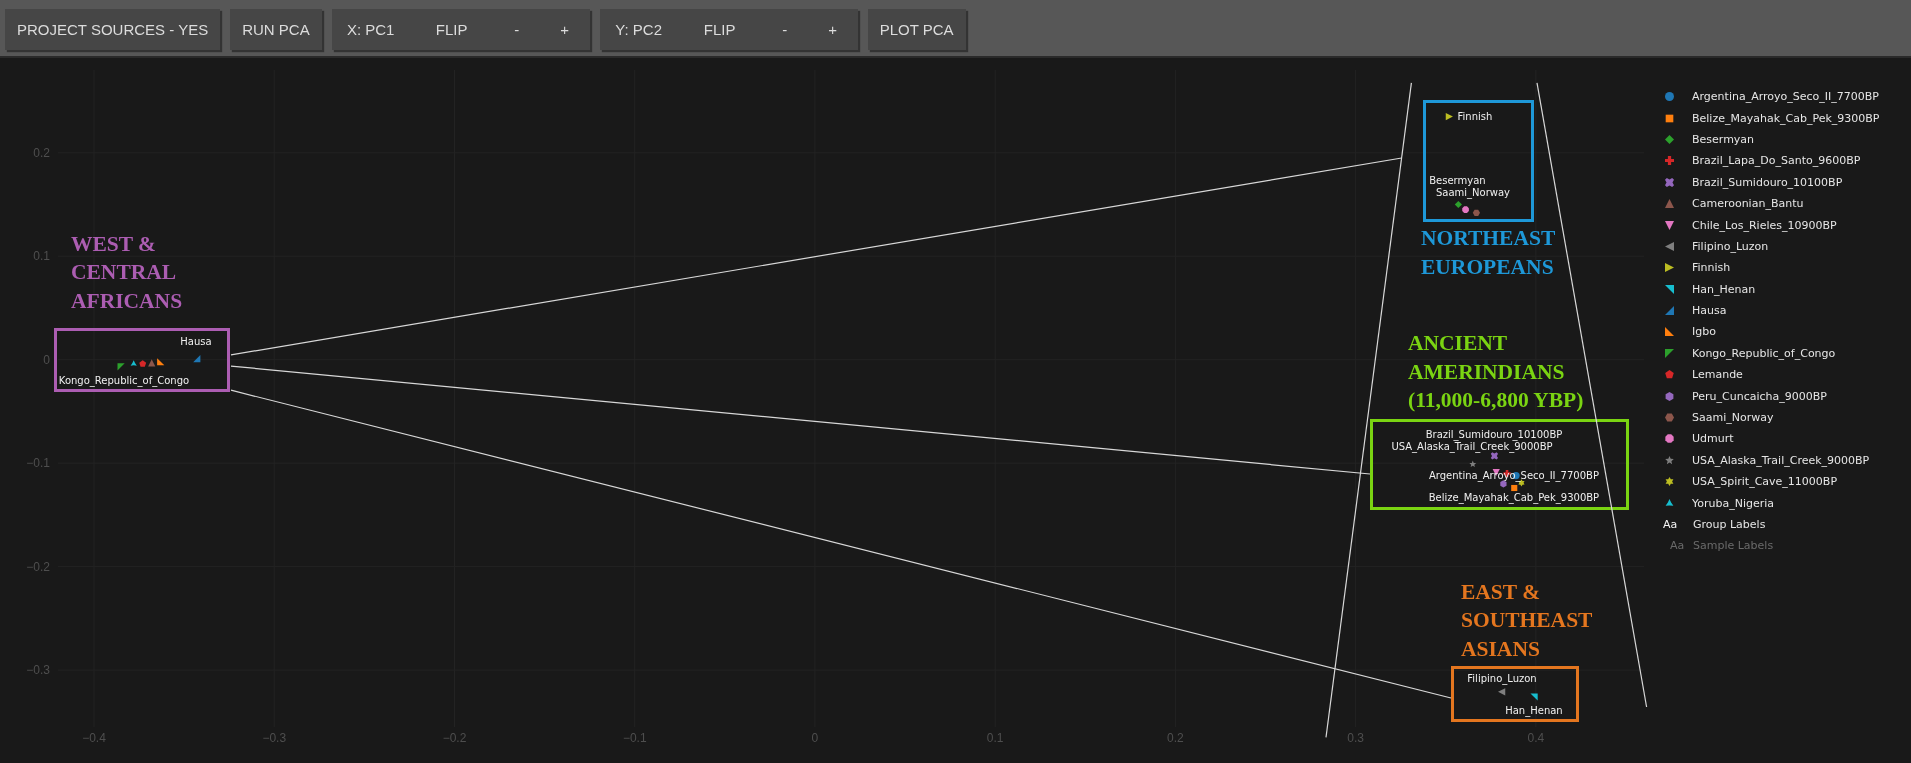 The image size is (1911, 763). What do you see at coordinates (1780, 289) in the screenshot?
I see `legend-item: Han_Henan` at bounding box center [1780, 289].